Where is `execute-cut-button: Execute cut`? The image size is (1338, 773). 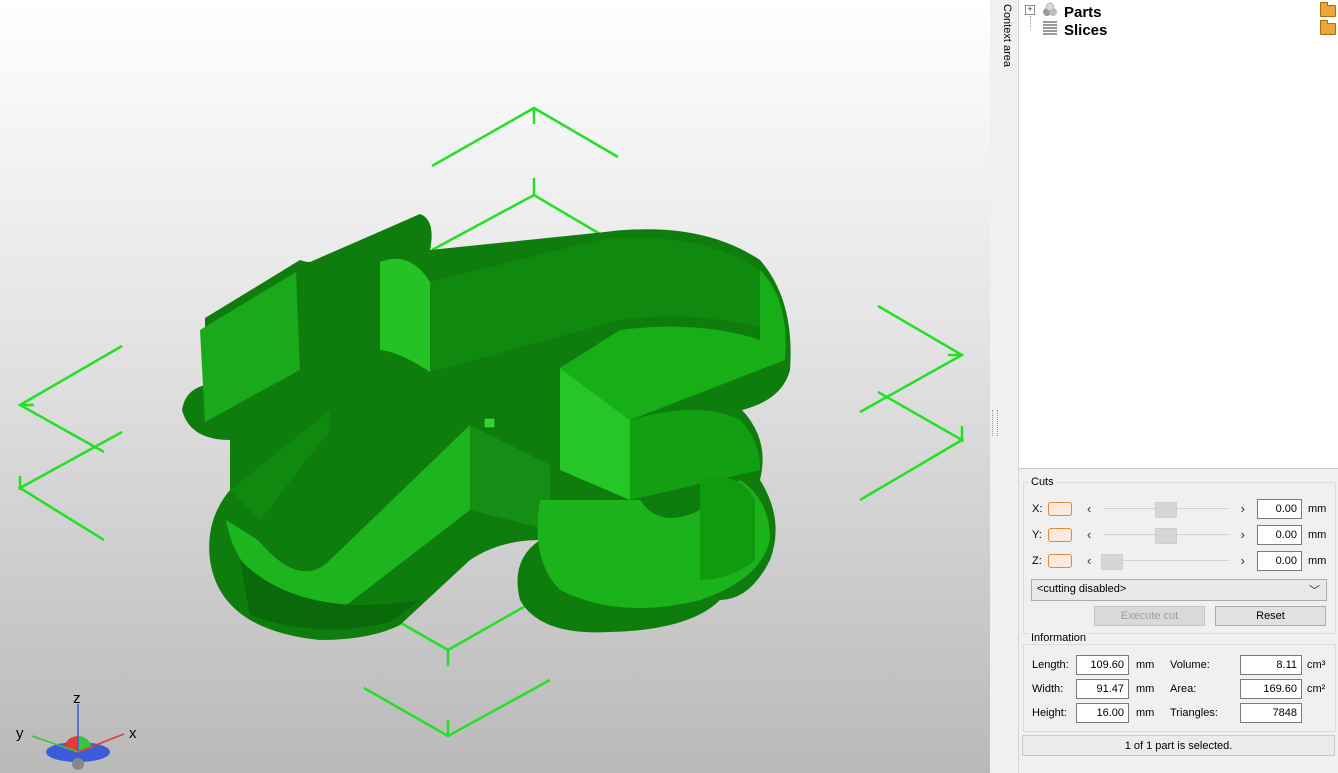 execute-cut-button: Execute cut is located at coordinates (1149, 616).